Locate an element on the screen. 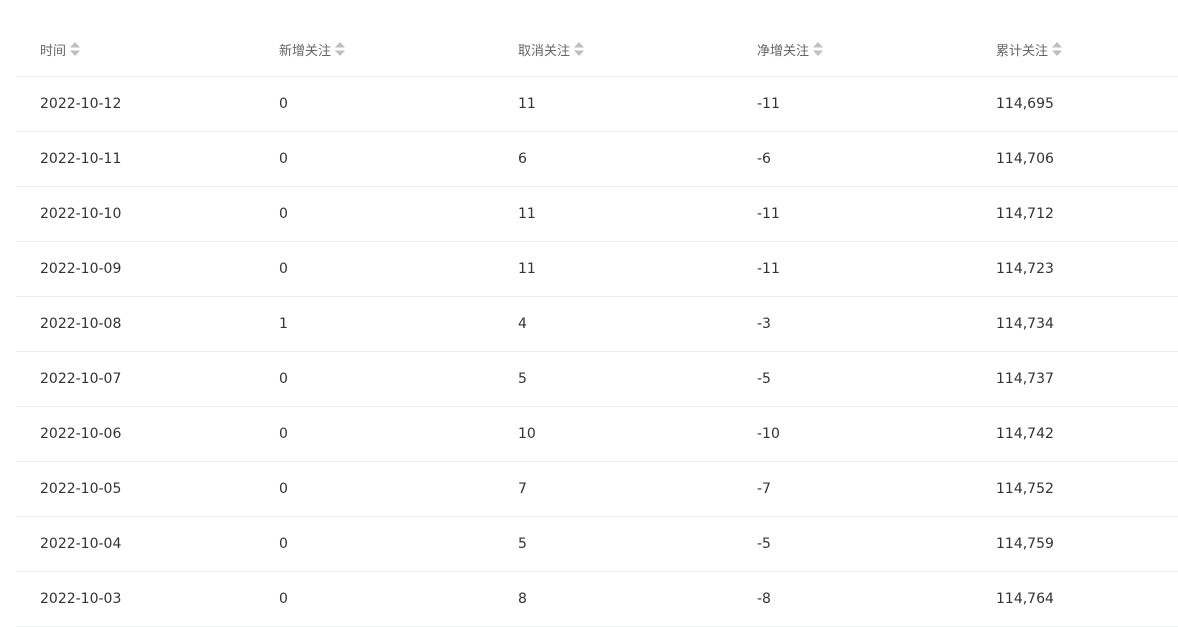  column-label-date: 时间 is located at coordinates (53, 51).